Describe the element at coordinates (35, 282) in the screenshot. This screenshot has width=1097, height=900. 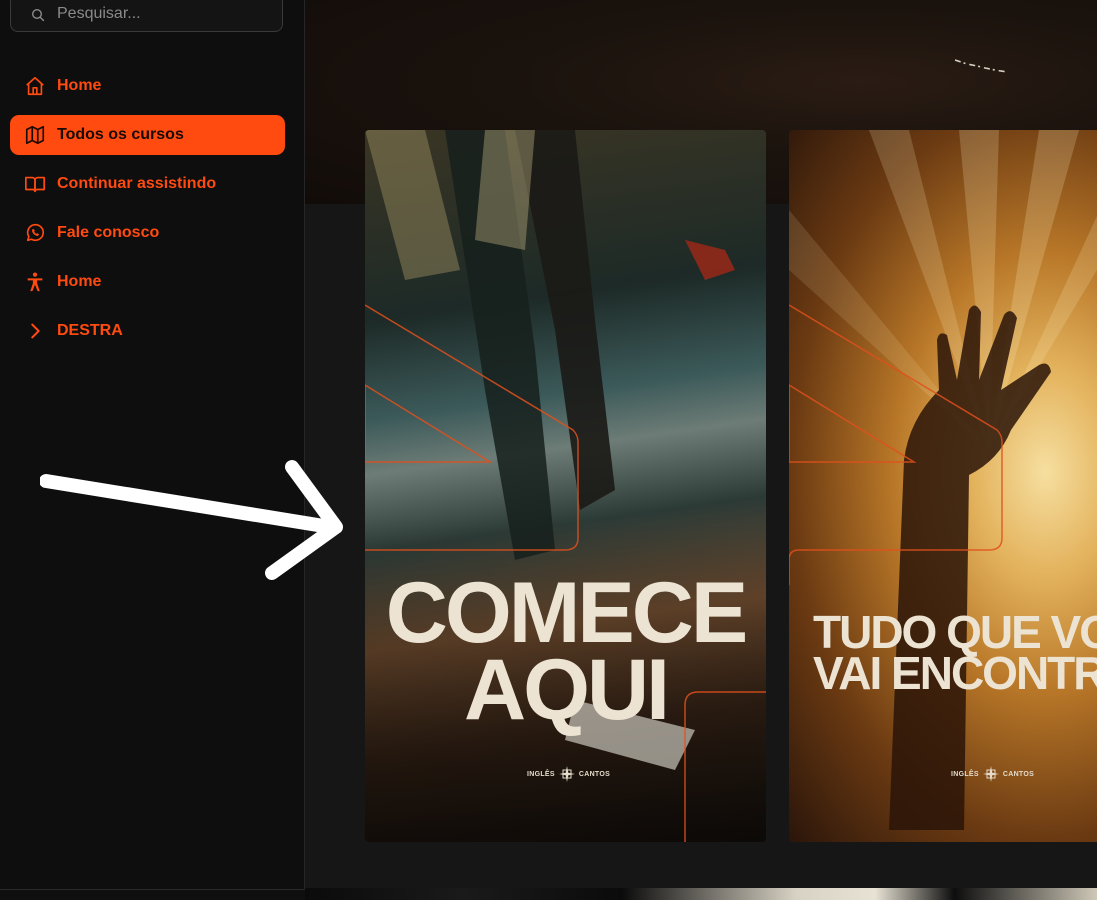
I see `accessibility-icon` at that location.